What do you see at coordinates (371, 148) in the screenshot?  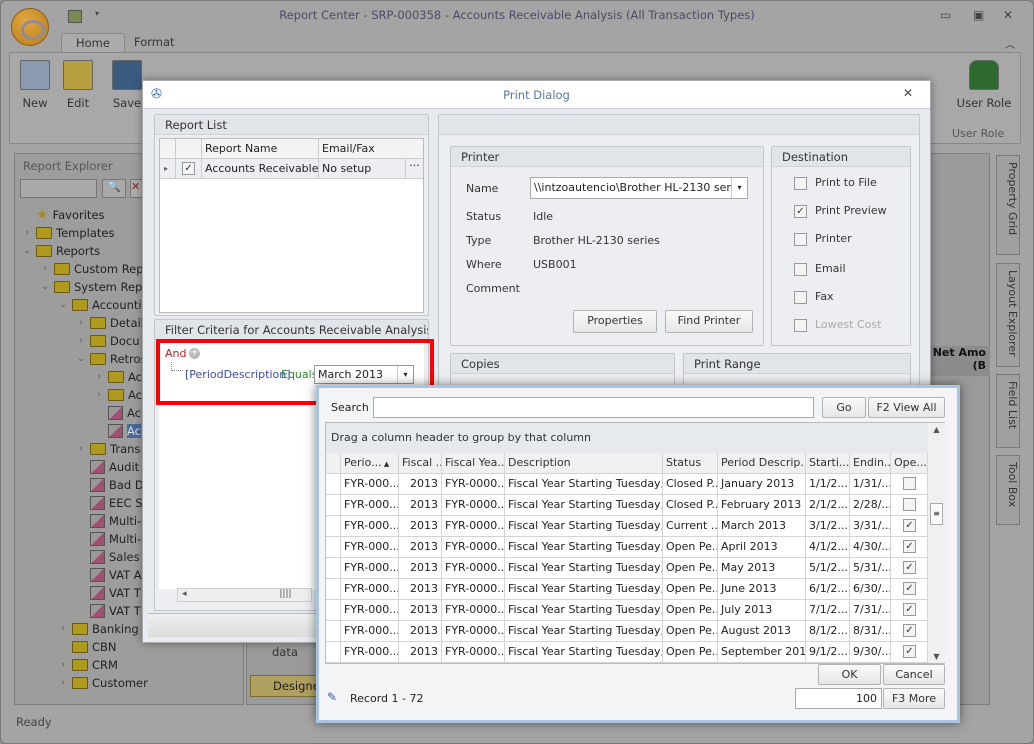 I see `column-email-fax: Email/Fax` at bounding box center [371, 148].